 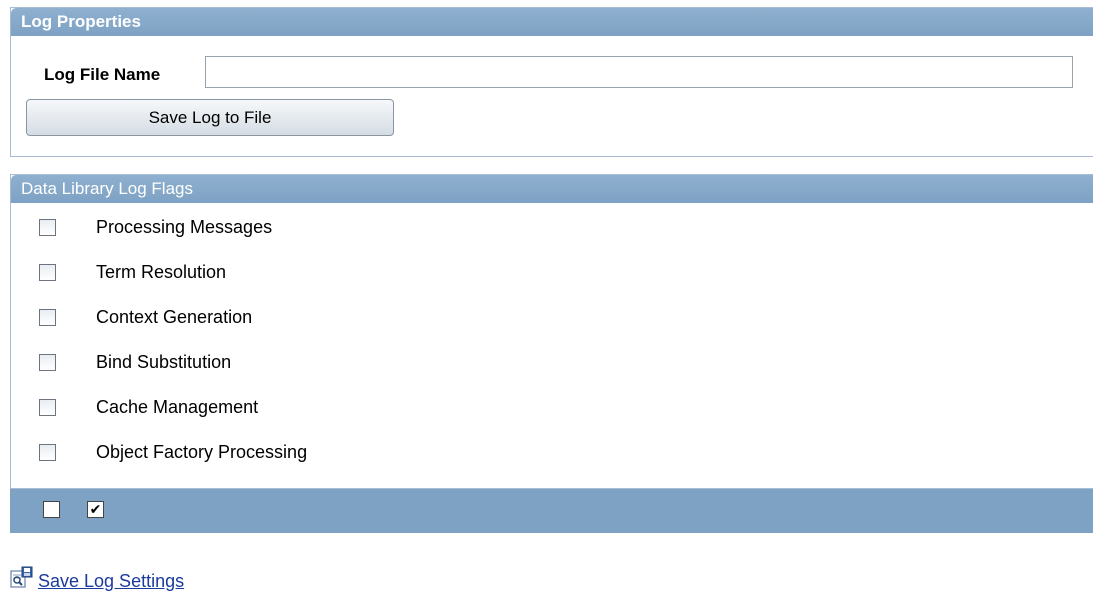 I want to click on flag-row-bind-substitution: Bind Substitution, so click(x=552, y=363).